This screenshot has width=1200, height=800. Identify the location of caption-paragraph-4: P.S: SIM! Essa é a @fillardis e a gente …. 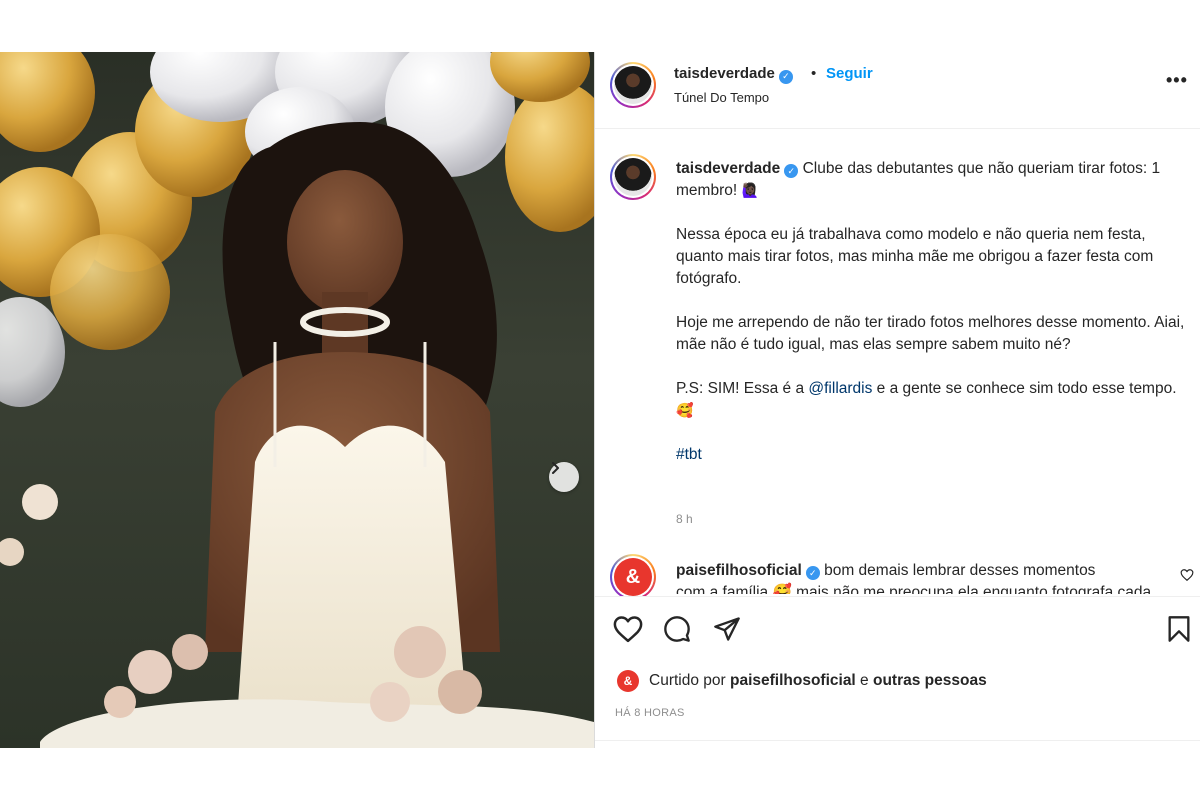
(936, 400).